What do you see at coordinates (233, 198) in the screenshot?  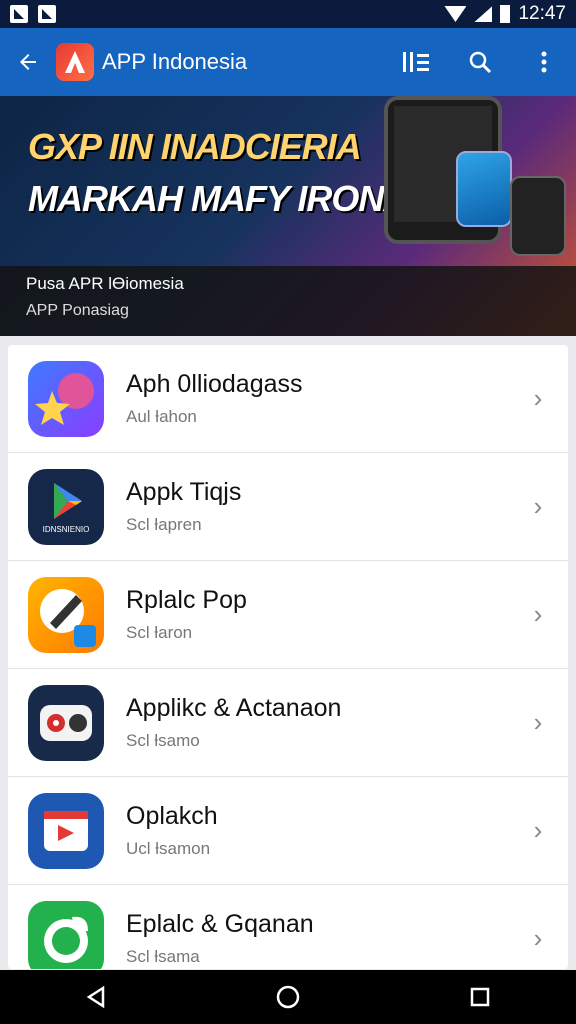 I see `banner-headline-2: MARKAH MAFY IRONAM` at bounding box center [233, 198].